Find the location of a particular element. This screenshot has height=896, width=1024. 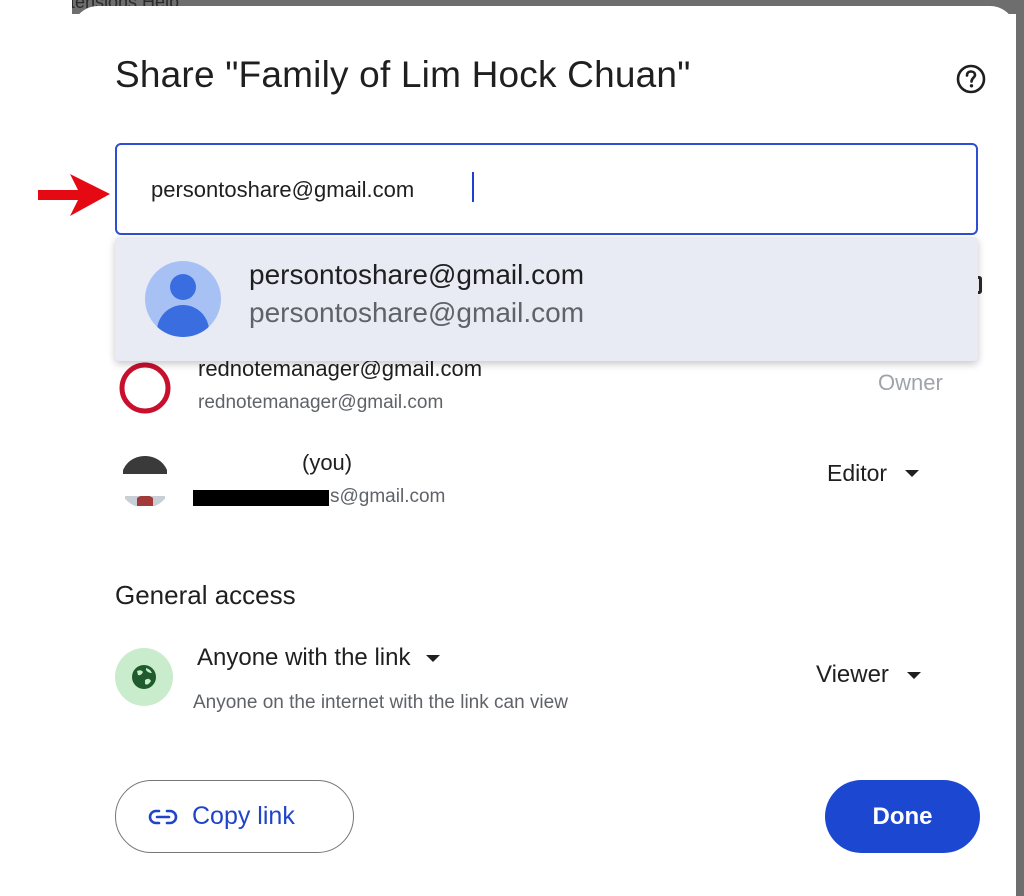

done-button: Done is located at coordinates (902, 816).